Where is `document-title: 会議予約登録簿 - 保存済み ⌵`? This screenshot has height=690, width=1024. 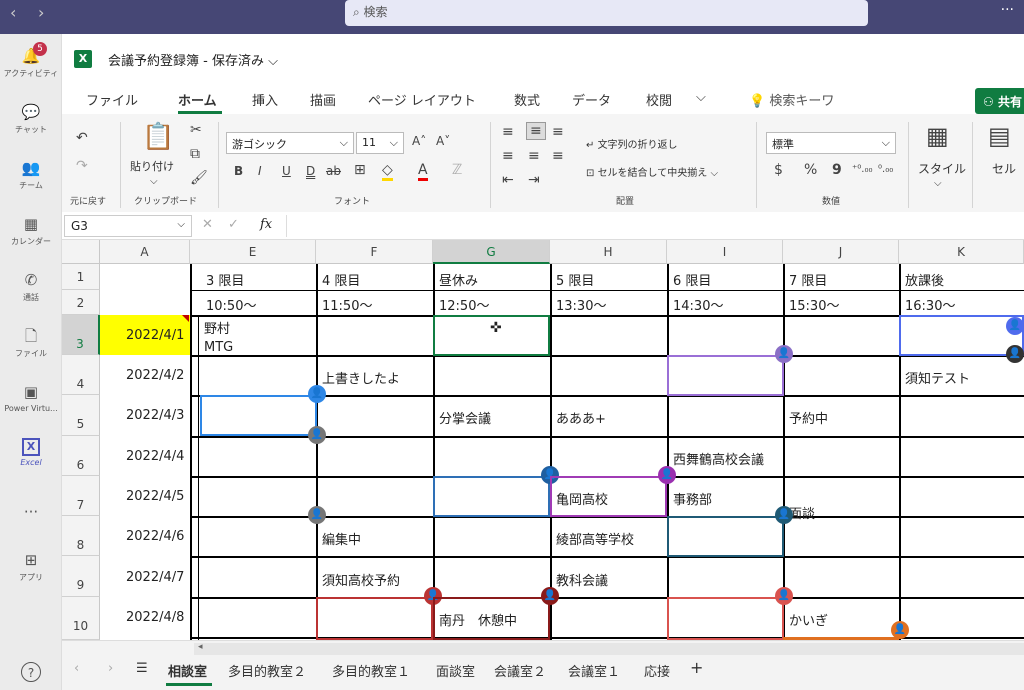 document-title: 会議予約登録簿 - 保存済み ⌵ is located at coordinates (193, 59).